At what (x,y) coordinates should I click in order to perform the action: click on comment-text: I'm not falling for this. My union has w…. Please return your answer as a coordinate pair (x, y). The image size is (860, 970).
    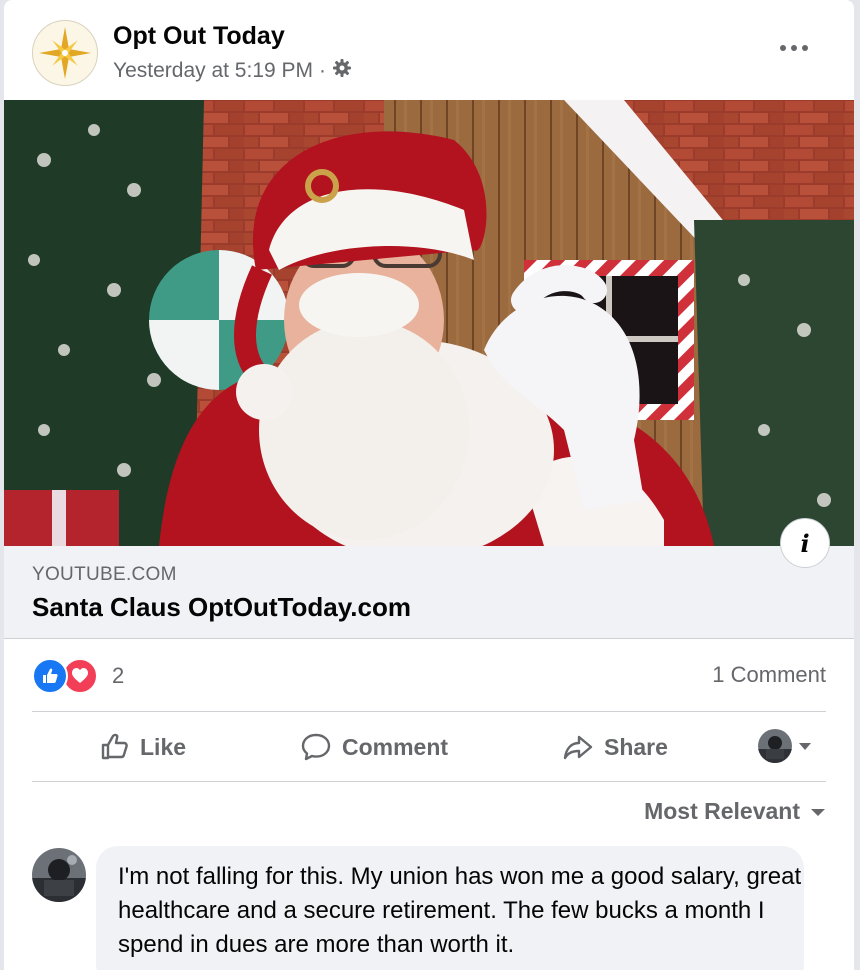
    Looking at the image, I should click on (460, 910).